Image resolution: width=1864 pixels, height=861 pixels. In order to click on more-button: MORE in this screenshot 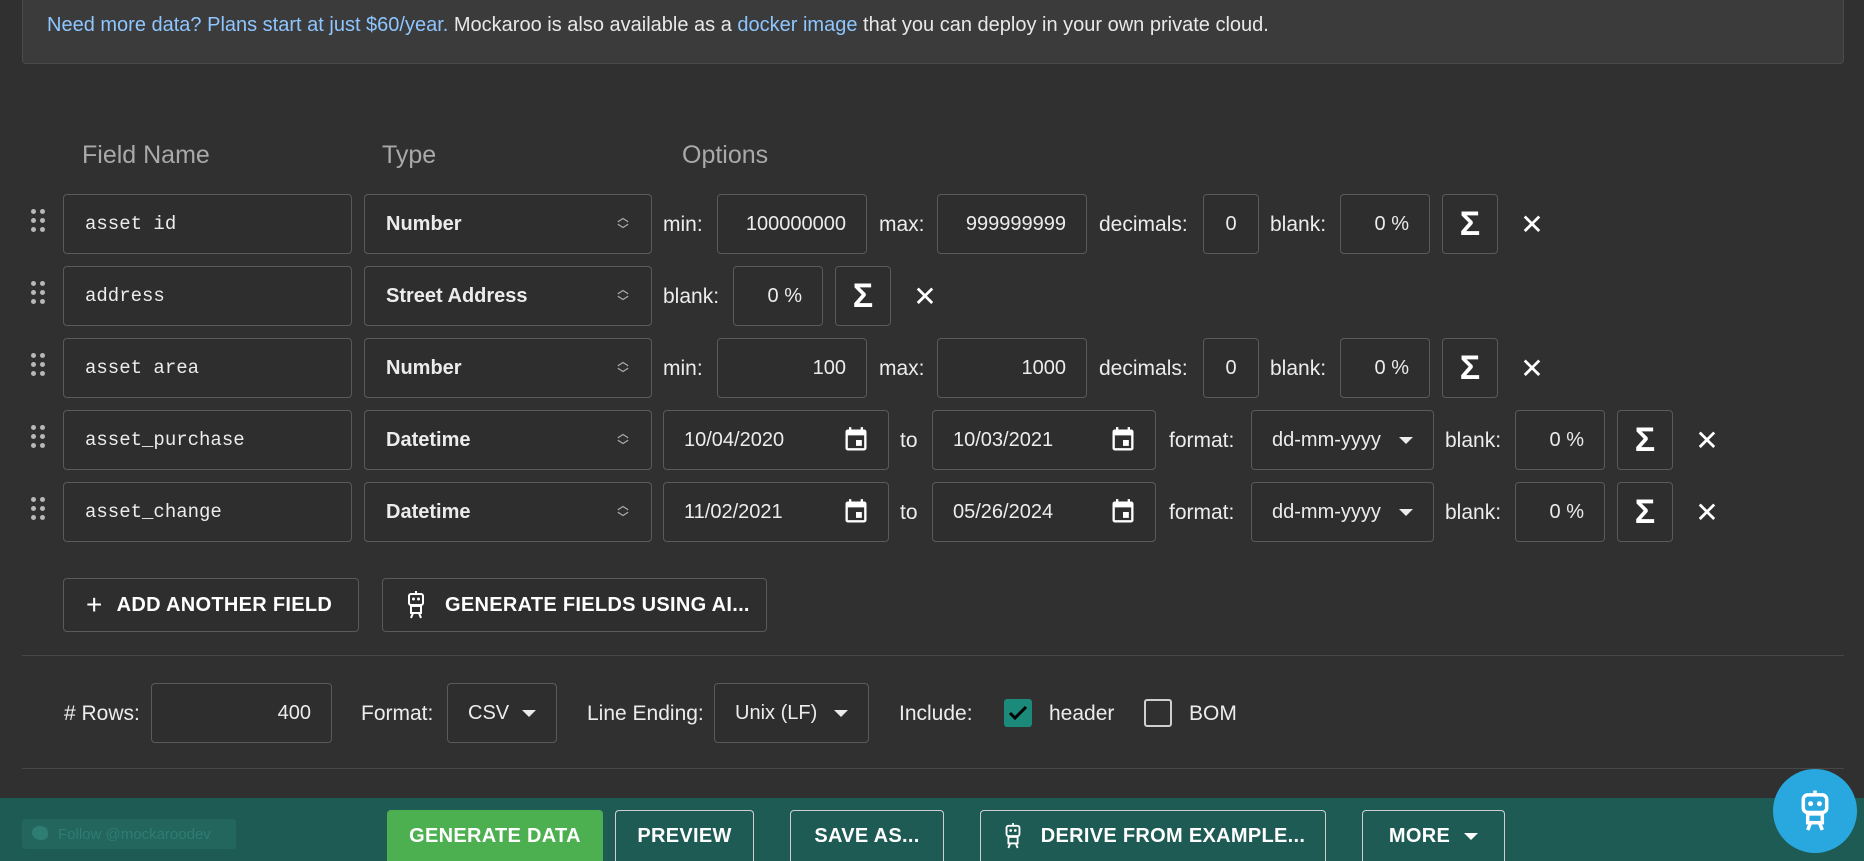, I will do `click(1433, 835)`.